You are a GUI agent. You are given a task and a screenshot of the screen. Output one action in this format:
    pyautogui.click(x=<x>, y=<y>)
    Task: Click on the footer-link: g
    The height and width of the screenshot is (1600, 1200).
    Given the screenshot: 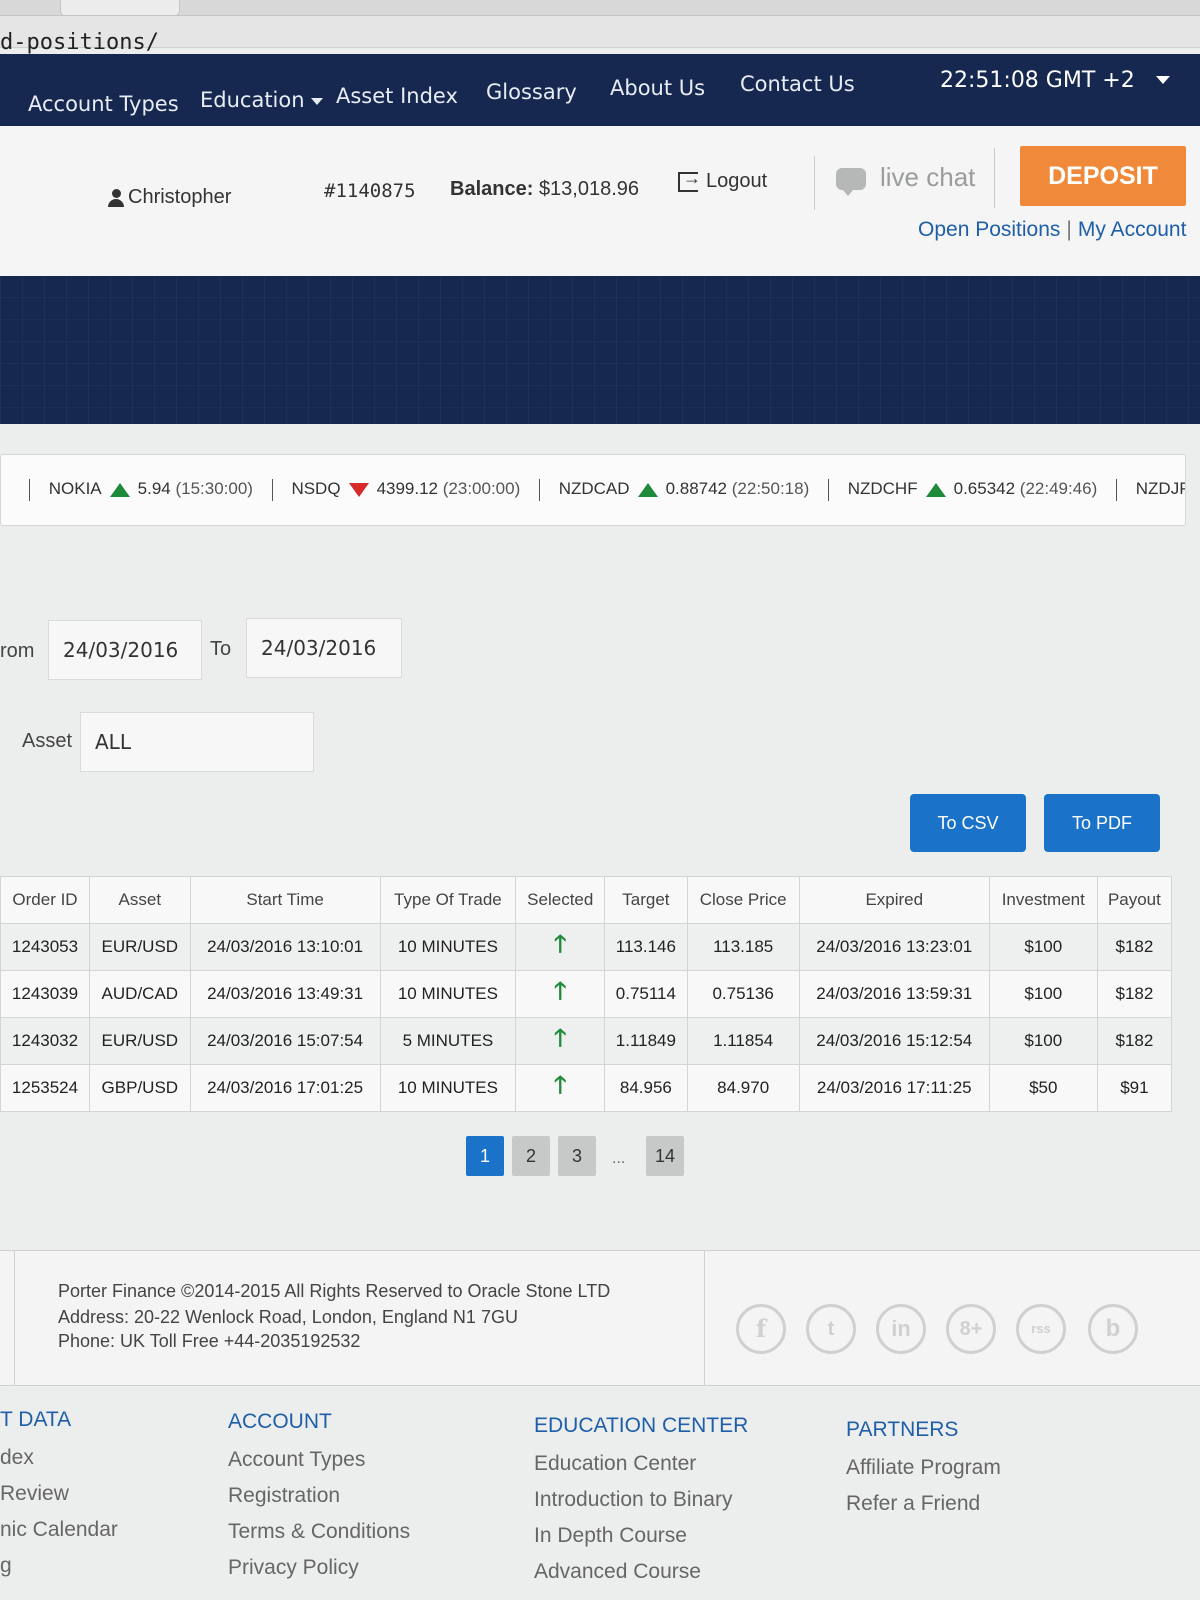 What is the action you would take?
    pyautogui.click(x=6, y=1566)
    